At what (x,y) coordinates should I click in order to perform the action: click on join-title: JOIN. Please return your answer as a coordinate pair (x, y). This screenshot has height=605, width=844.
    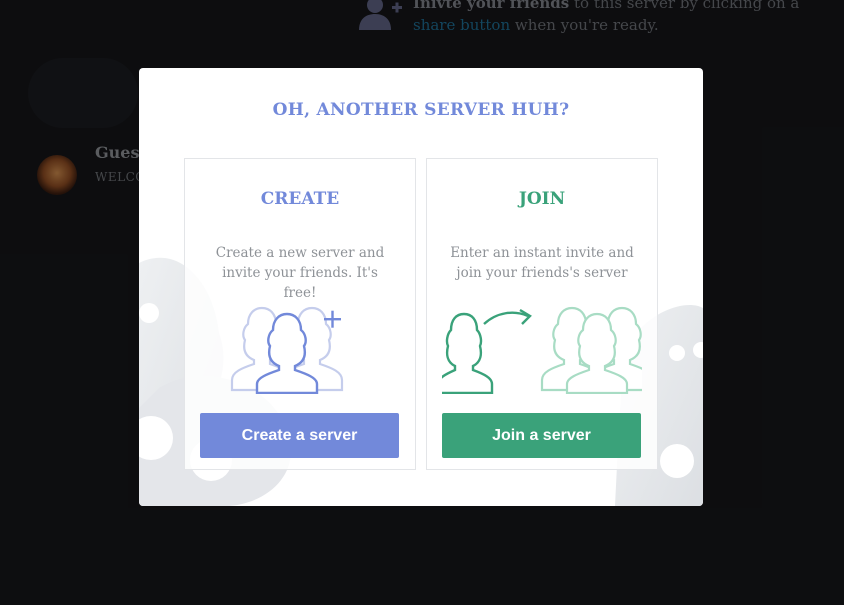
    Looking at the image, I should click on (542, 199).